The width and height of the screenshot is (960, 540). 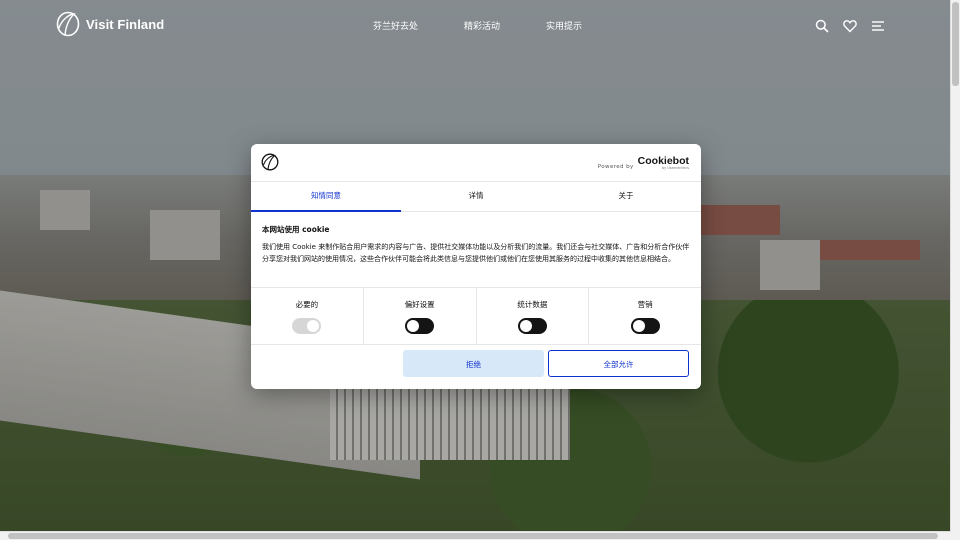 What do you see at coordinates (645, 316) in the screenshot?
I see `toggle-marketing: 营销` at bounding box center [645, 316].